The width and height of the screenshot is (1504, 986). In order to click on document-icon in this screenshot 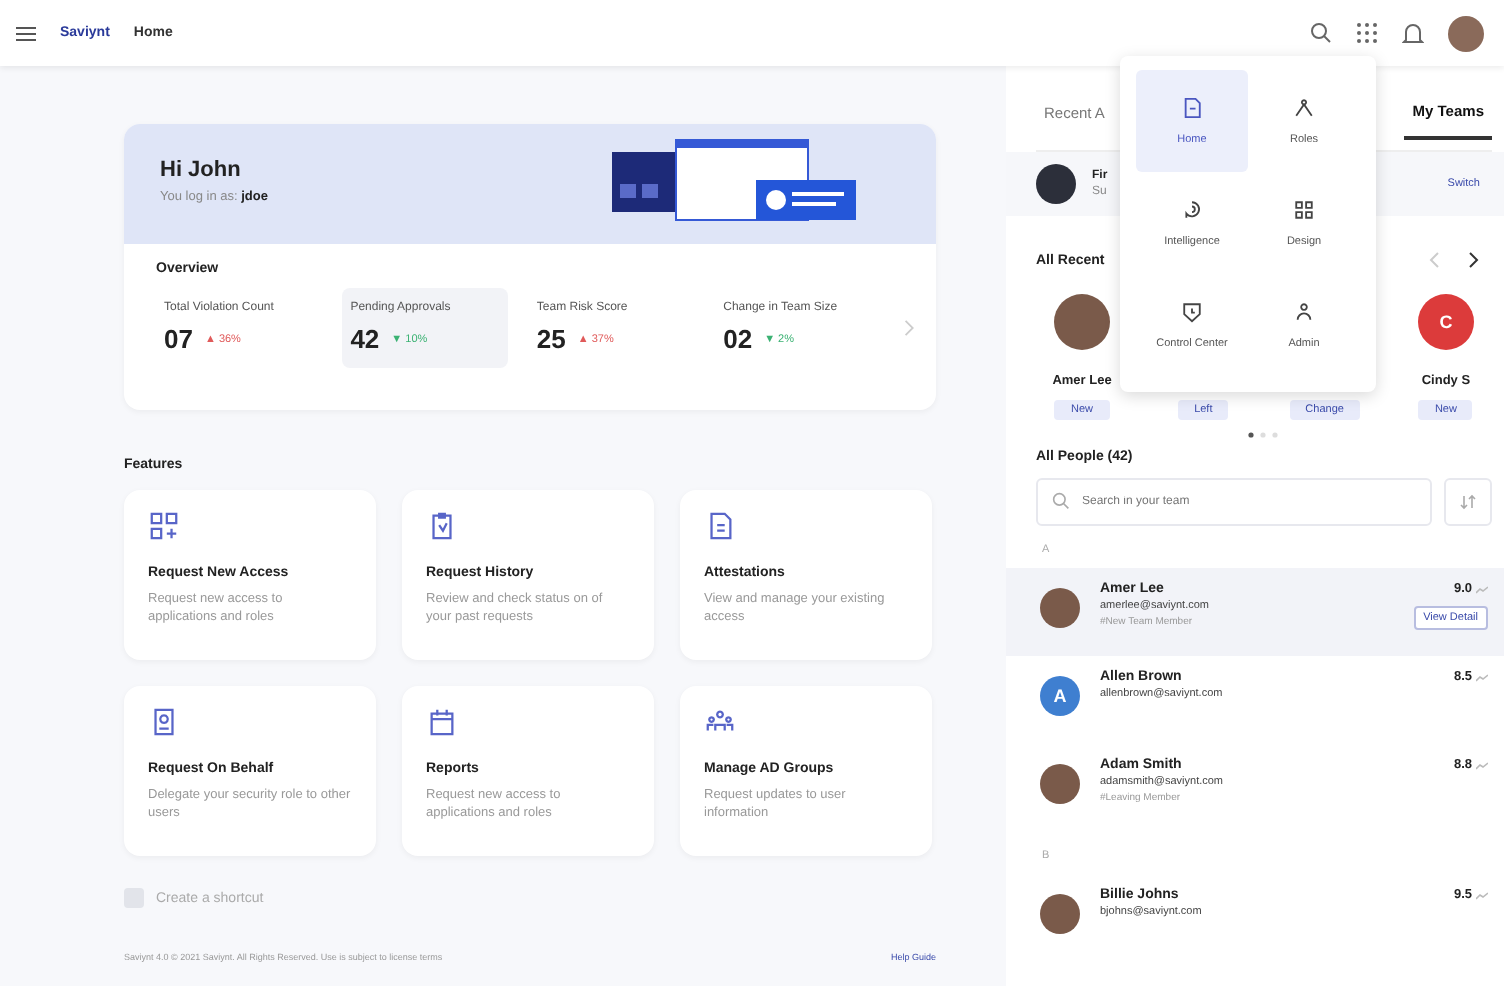, I will do `click(720, 526)`.